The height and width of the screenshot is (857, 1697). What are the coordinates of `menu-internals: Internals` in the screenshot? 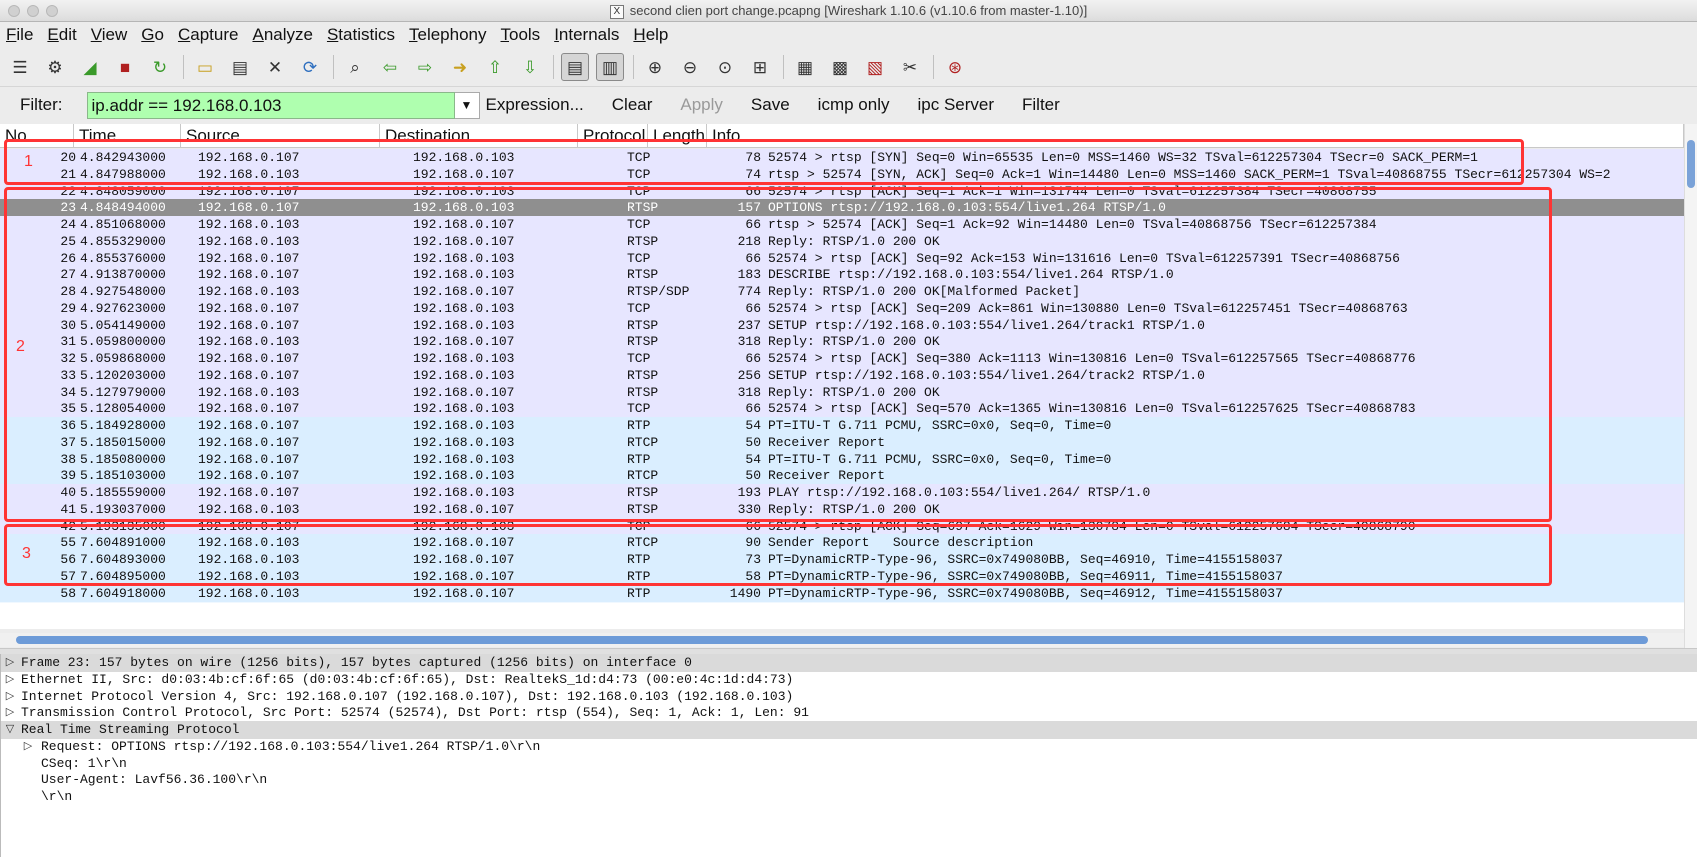 It's located at (586, 35).